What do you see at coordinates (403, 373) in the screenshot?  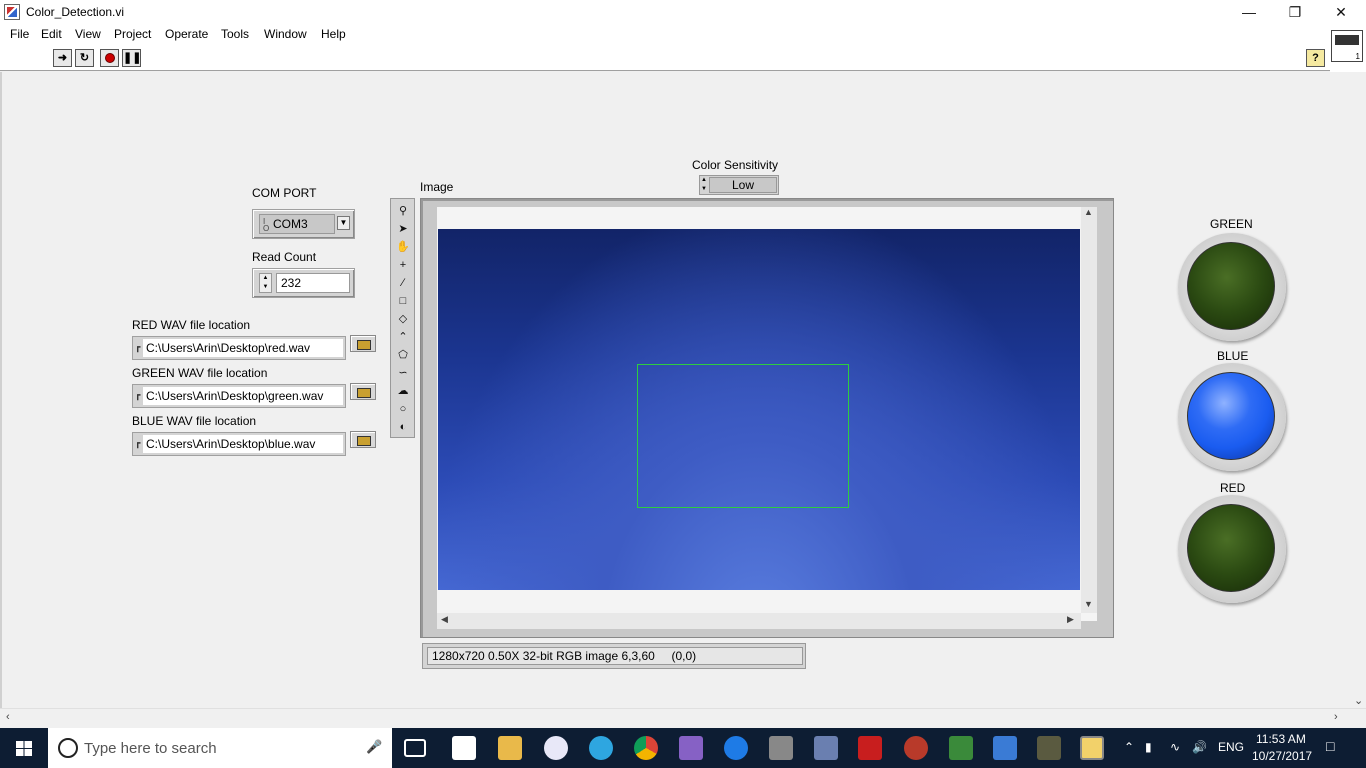 I see `freehand-line-icon: ∽` at bounding box center [403, 373].